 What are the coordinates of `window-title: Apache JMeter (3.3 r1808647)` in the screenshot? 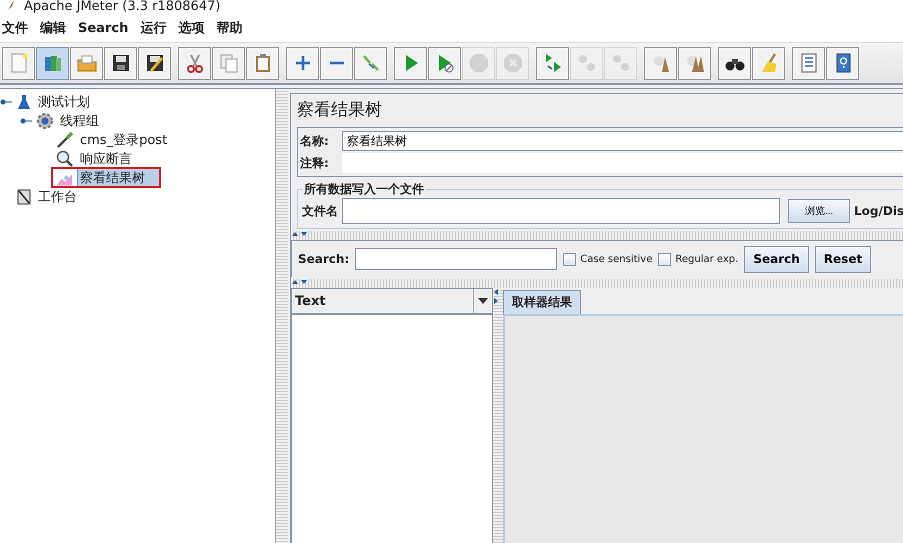 It's located at (122, 7).